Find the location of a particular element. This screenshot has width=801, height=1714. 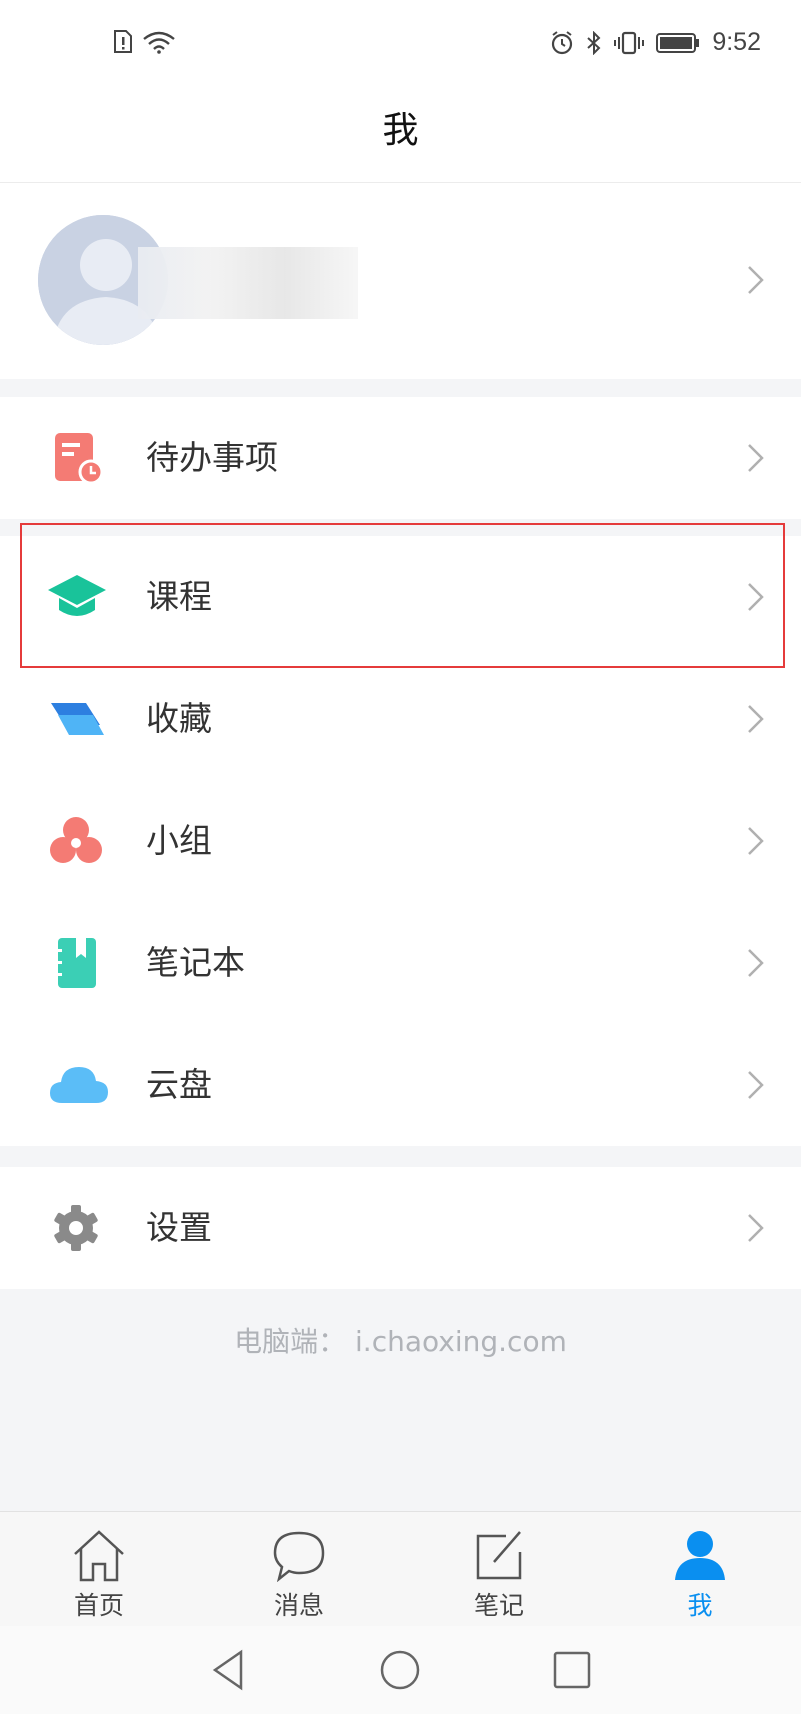

vibrate-icon is located at coordinates (629, 42).